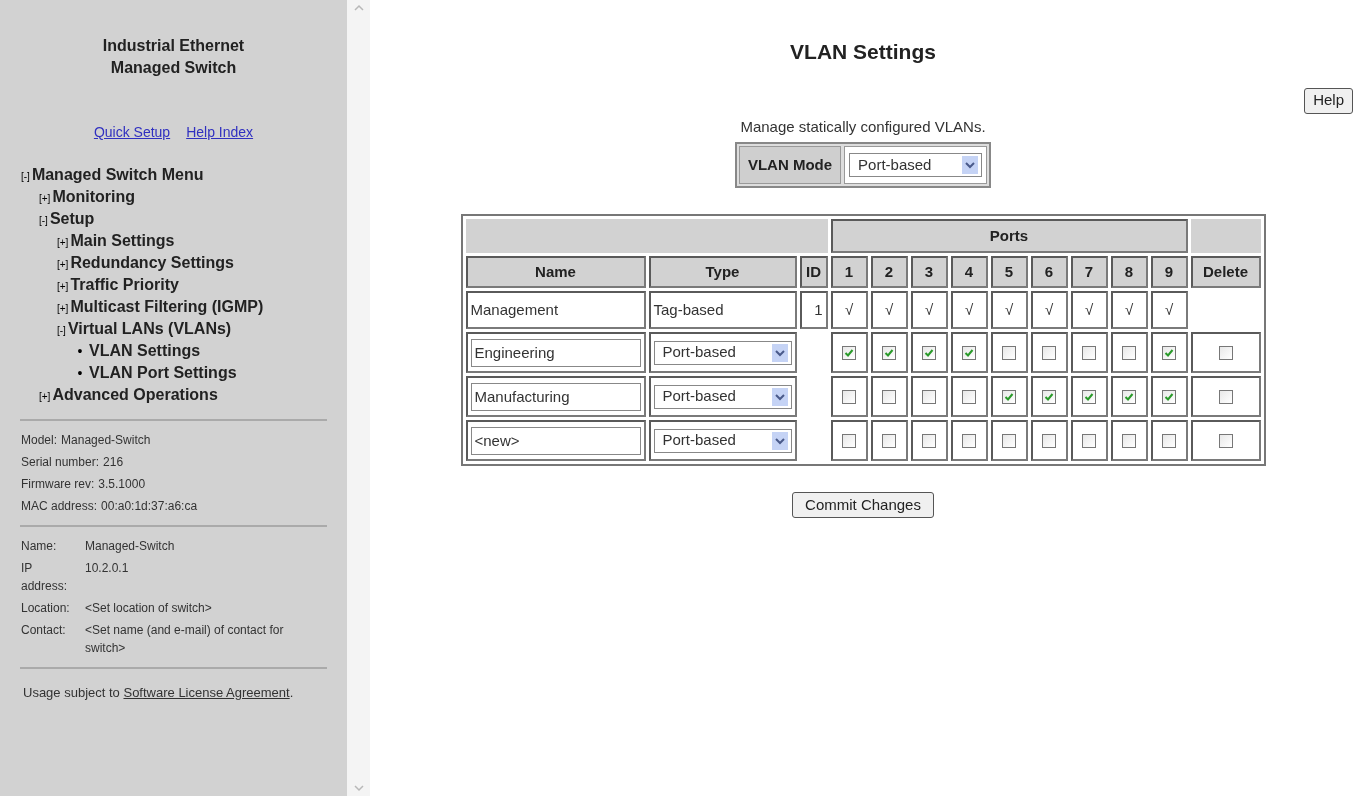  I want to click on page-title: VLAN Settings, so click(863, 52).